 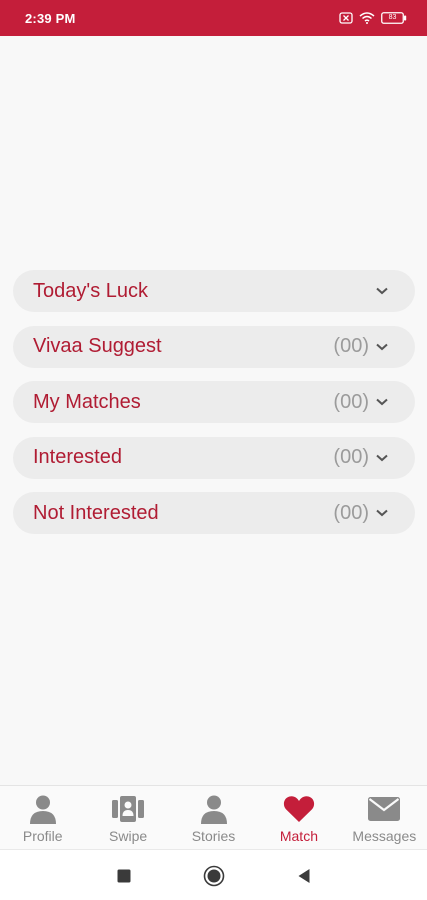 I want to click on status-bar: 2:39 PM 83, so click(x=213, y=18).